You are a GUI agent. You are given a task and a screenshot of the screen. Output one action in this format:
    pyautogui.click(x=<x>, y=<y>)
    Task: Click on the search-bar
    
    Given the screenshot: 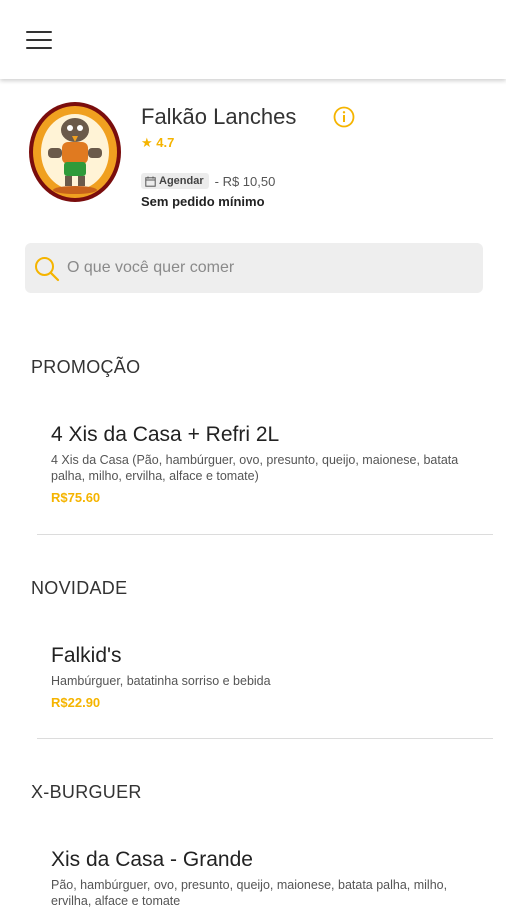 What is the action you would take?
    pyautogui.click(x=254, y=268)
    